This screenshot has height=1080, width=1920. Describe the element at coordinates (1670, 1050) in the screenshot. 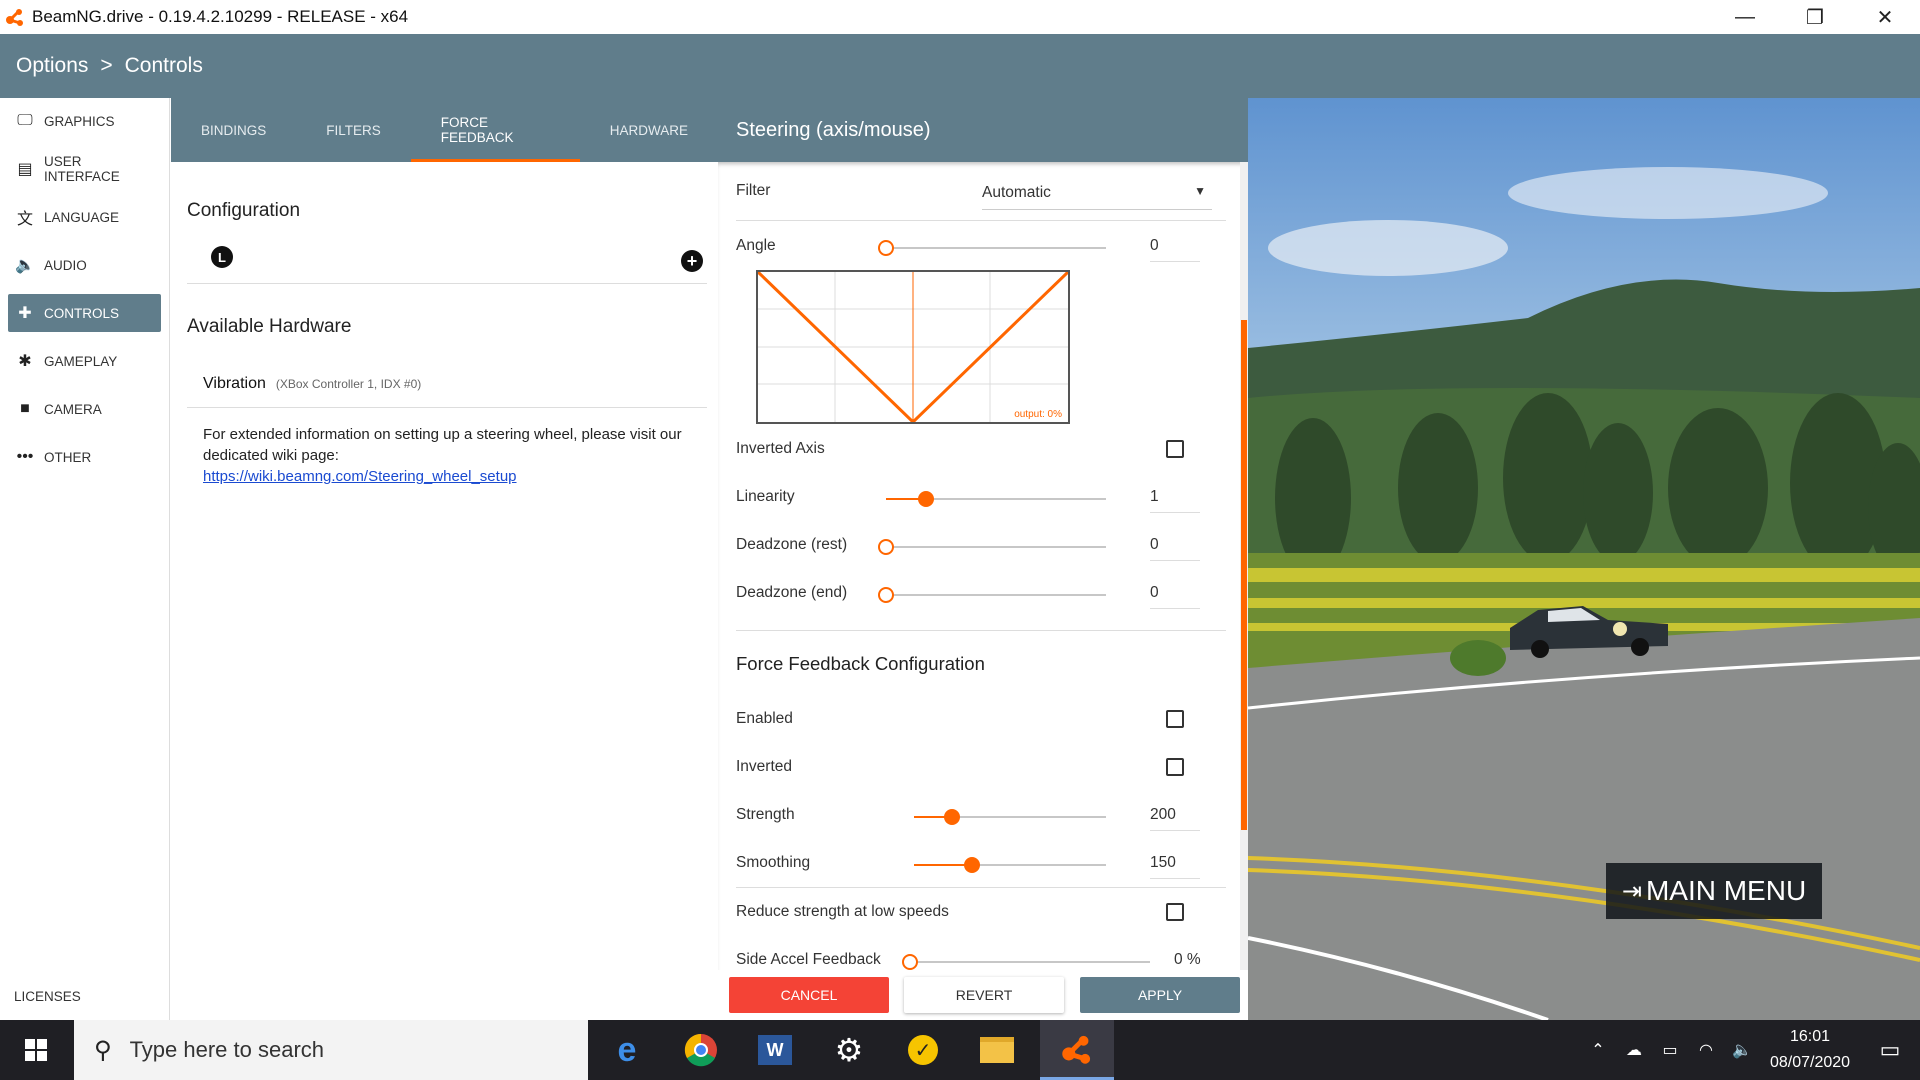

I see `battery-icon: ▭` at that location.